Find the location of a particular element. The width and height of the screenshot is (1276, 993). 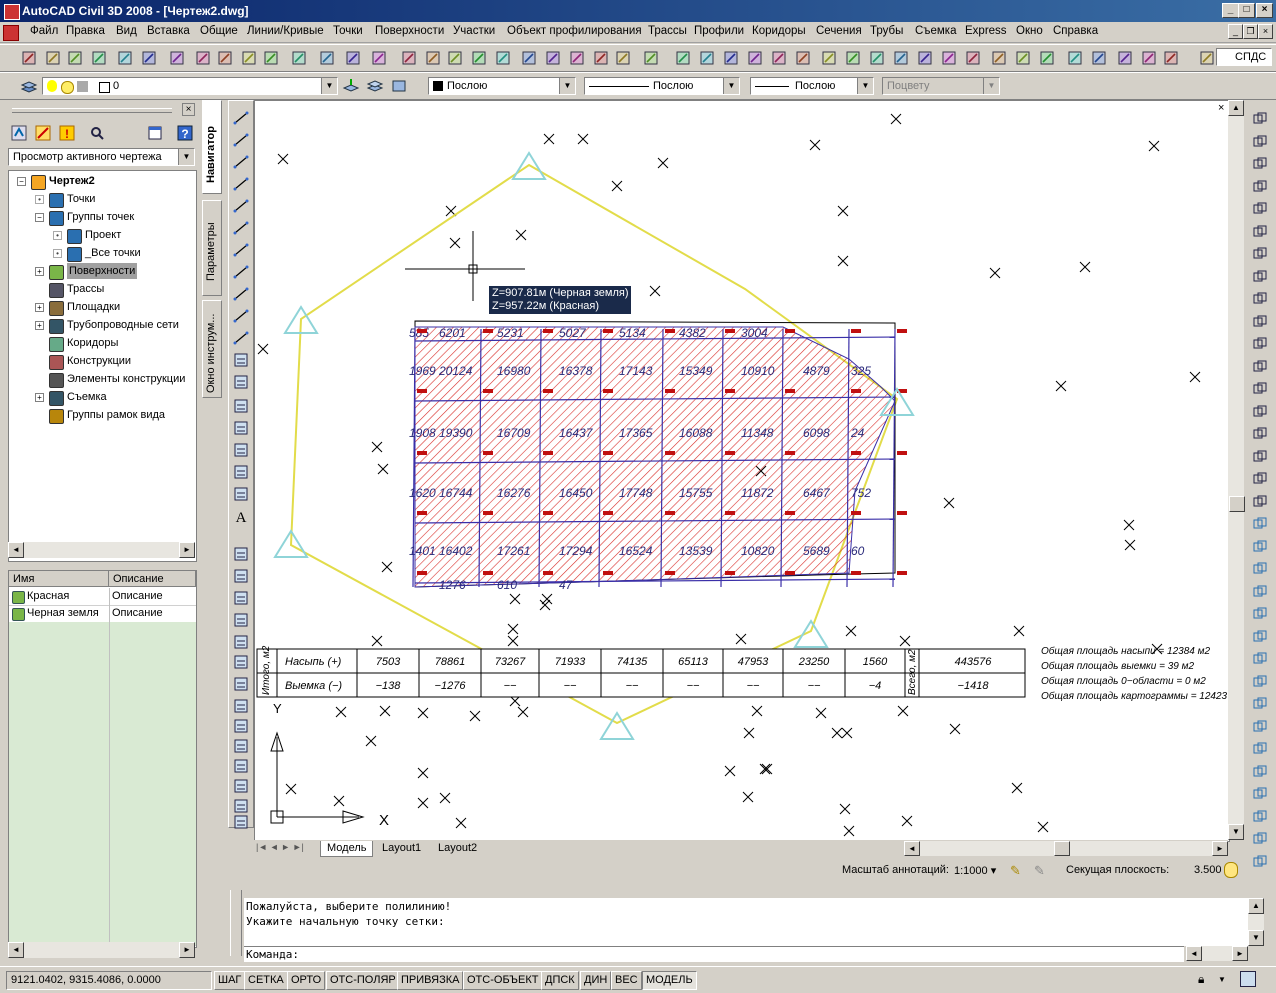

rotate-icon is located at coordinates (1260, 254).